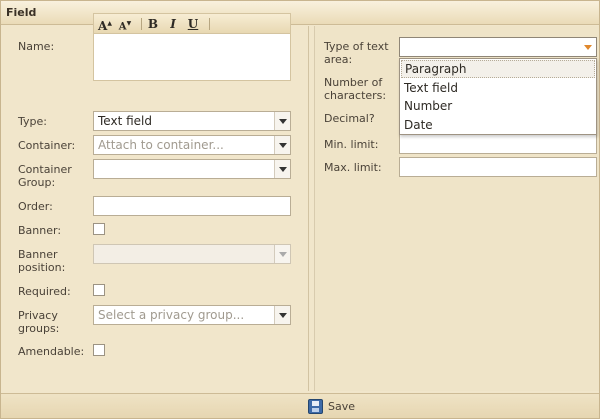 This screenshot has height=419, width=600. Describe the element at coordinates (353, 167) in the screenshot. I see `max-limit-label: Max. limit:` at that location.